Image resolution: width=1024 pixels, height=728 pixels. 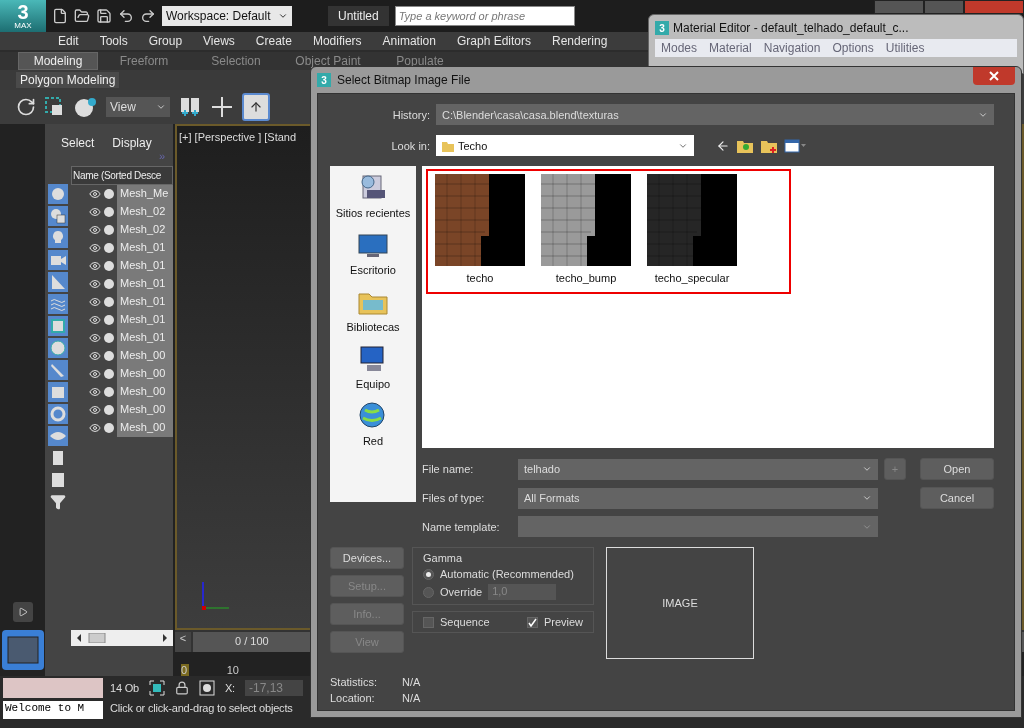 I want to click on rotate-icon, so click(x=26, y=107).